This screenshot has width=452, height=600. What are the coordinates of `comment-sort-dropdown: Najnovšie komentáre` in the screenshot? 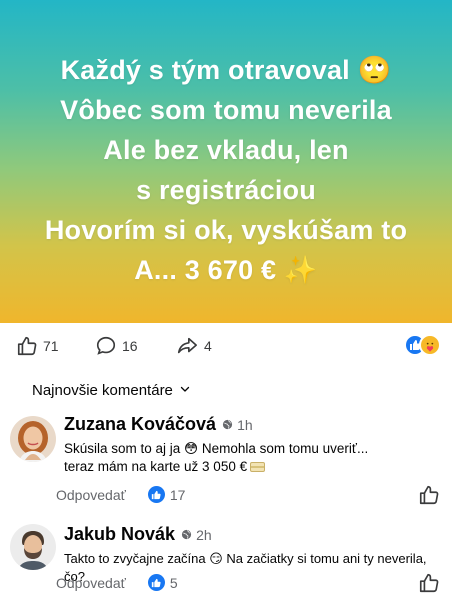 It's located at (111, 390).